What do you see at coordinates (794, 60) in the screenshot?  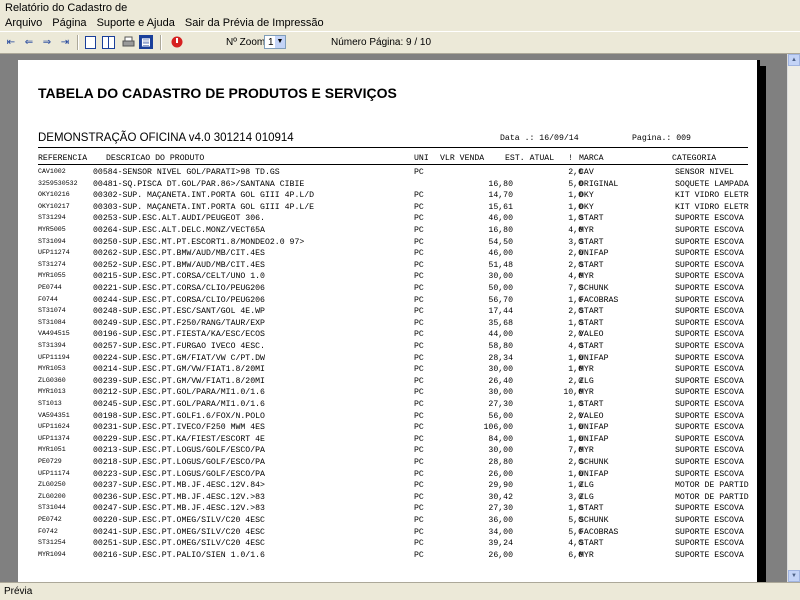 I see `scroll-up-icon: ▲` at bounding box center [794, 60].